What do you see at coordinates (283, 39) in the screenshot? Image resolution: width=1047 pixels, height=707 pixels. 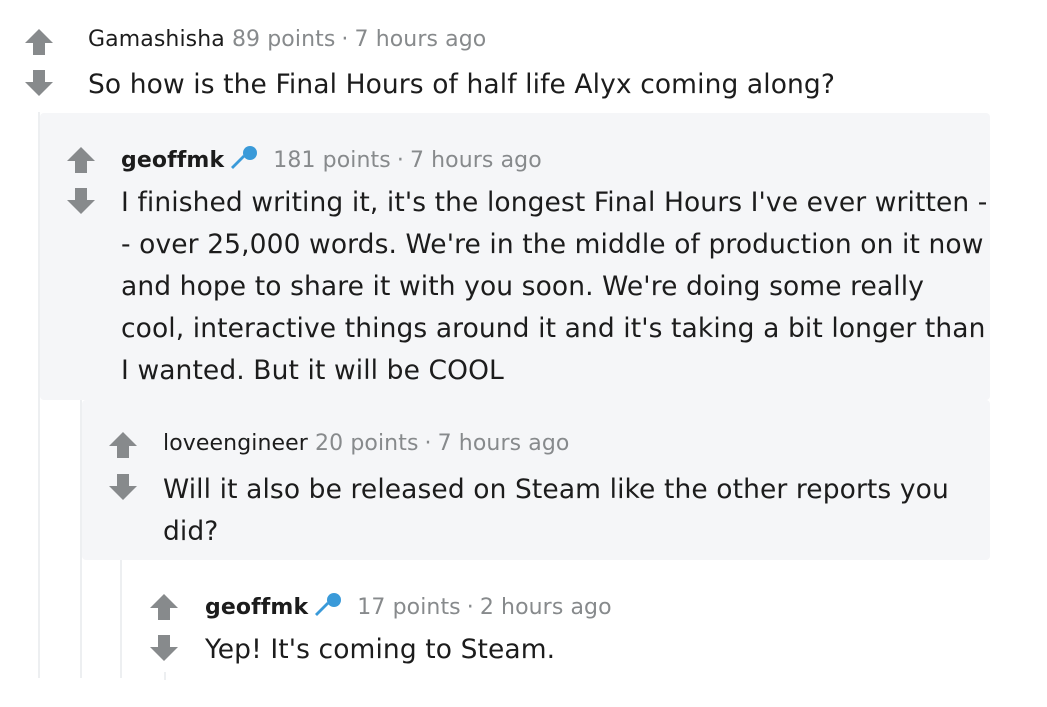 I see `points: 89 points` at bounding box center [283, 39].